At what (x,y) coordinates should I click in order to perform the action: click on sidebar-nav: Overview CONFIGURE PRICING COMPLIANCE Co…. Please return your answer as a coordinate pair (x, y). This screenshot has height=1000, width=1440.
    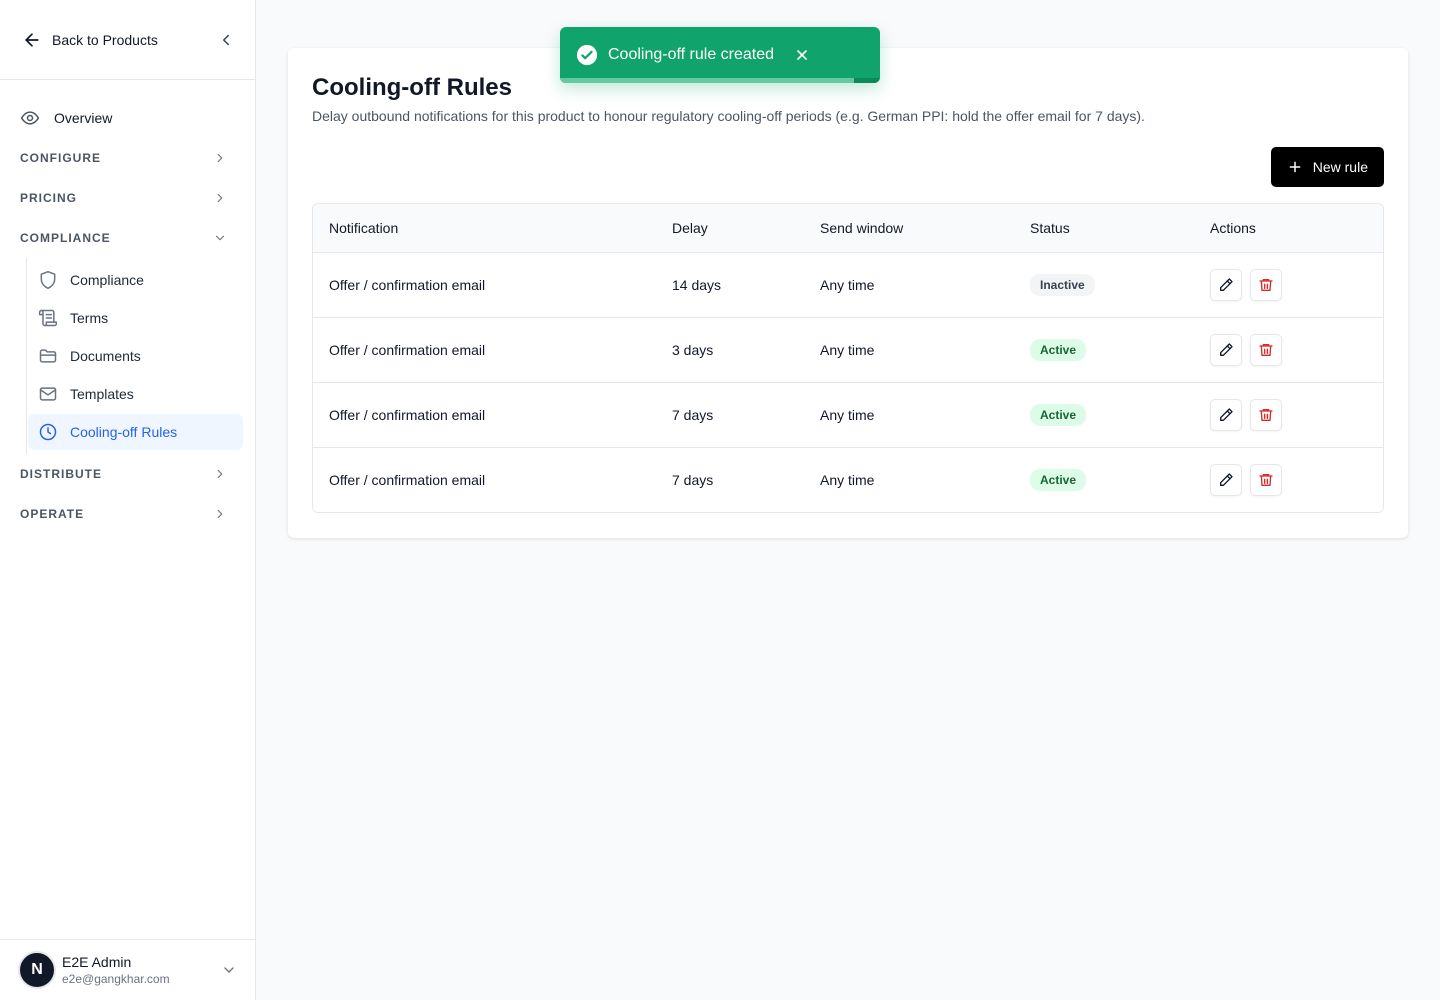
    Looking at the image, I should click on (127, 307).